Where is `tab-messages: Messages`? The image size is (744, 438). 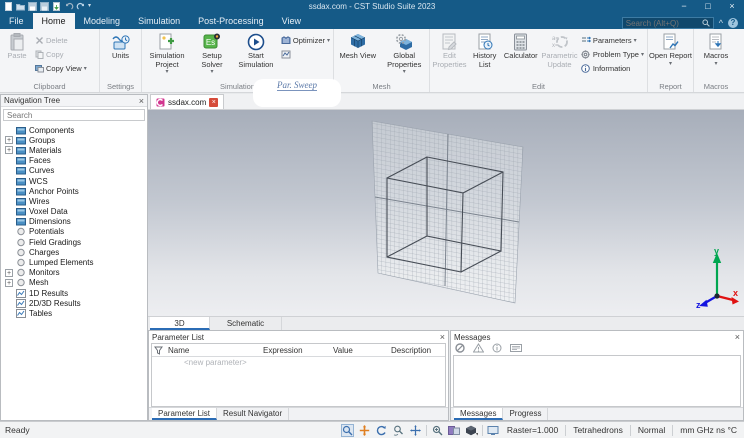
tab-messages: Messages is located at coordinates (479, 414).